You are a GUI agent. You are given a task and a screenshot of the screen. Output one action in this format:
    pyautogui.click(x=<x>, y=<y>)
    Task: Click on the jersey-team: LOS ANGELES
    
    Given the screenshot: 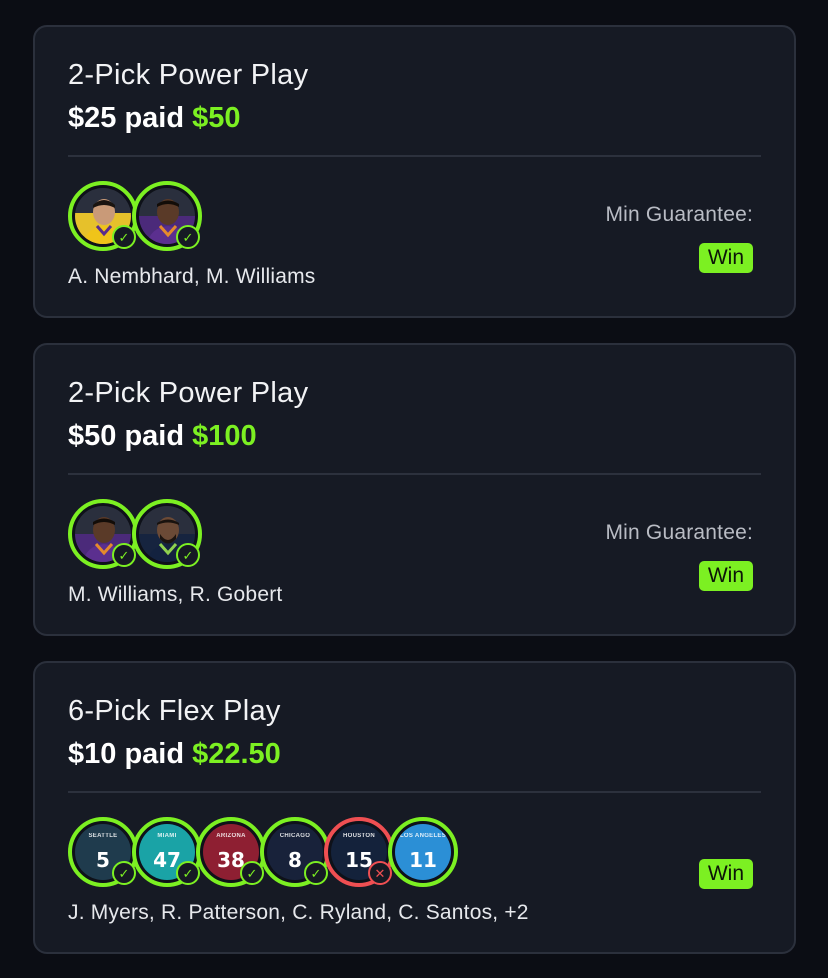 What is the action you would take?
    pyautogui.click(x=423, y=836)
    